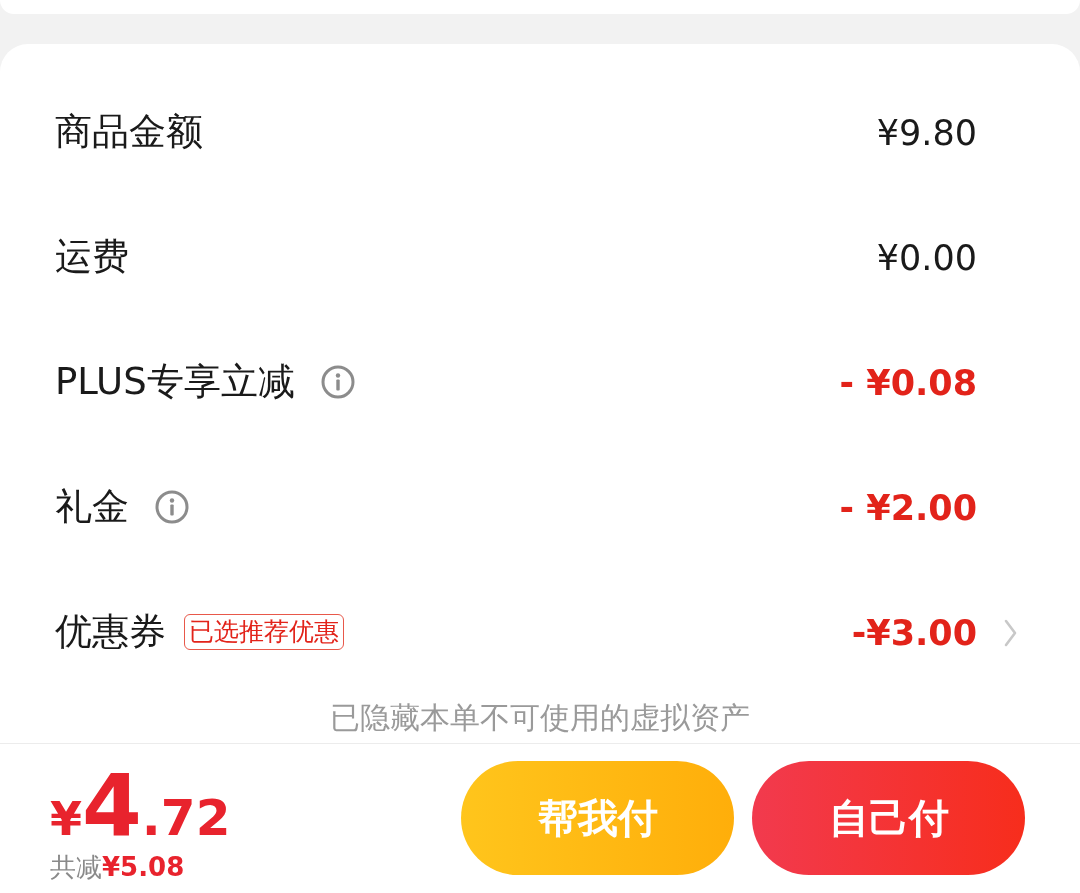 This screenshot has height=893, width=1080. What do you see at coordinates (92, 257) in the screenshot?
I see `fee-label: 运费` at bounding box center [92, 257].